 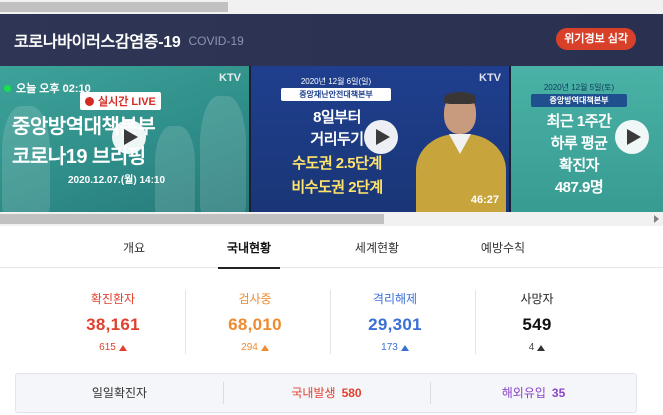 I want to click on video-line: 확진자, so click(x=579, y=165).